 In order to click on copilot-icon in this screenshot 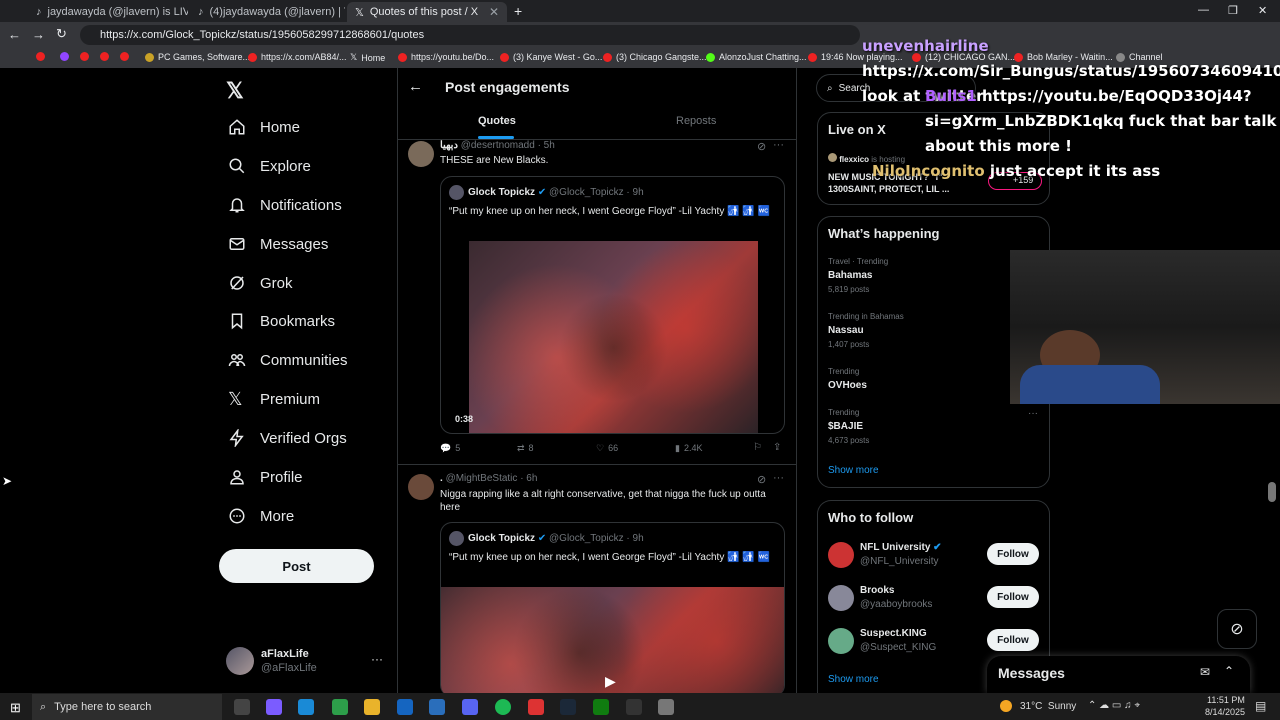, I will do `click(274, 707)`.